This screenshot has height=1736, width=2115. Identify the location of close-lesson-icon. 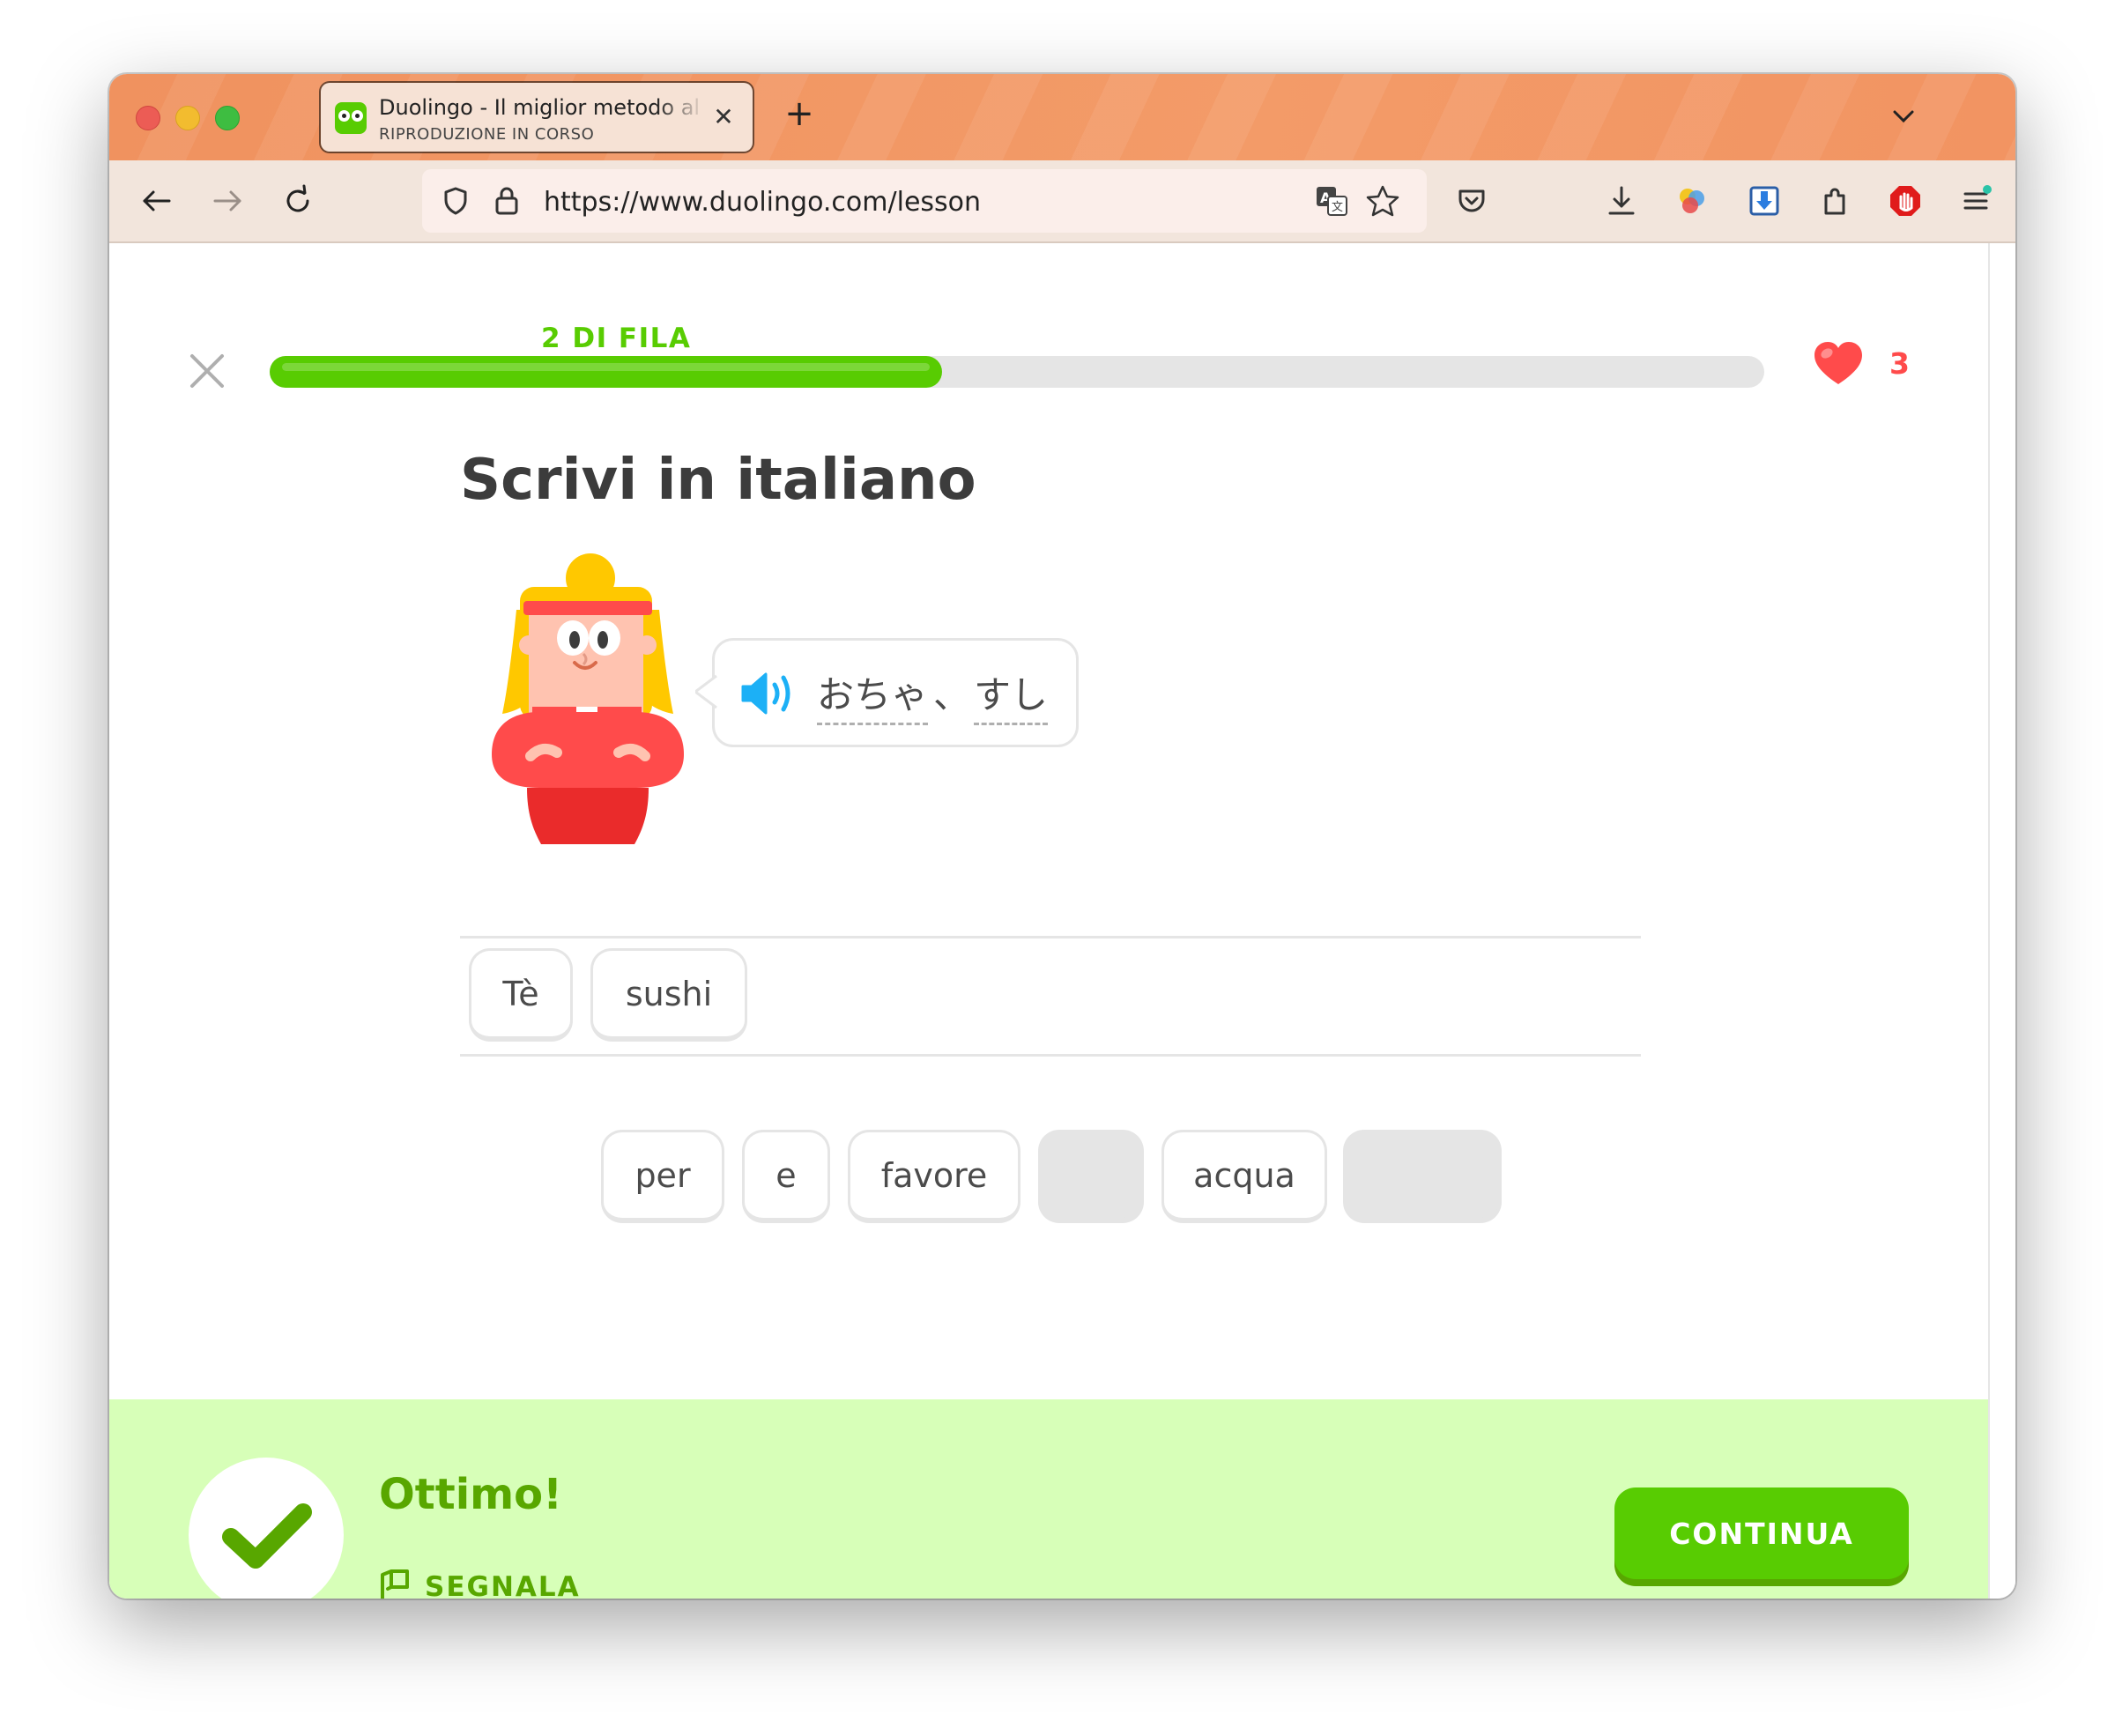
(207, 371).